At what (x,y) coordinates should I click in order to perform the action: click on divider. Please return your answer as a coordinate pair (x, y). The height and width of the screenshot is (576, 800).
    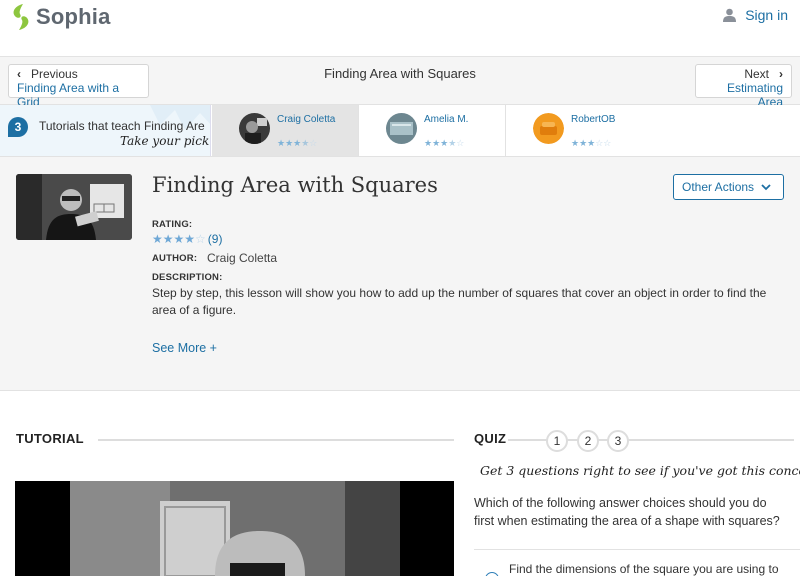
    Looking at the image, I should click on (276, 440).